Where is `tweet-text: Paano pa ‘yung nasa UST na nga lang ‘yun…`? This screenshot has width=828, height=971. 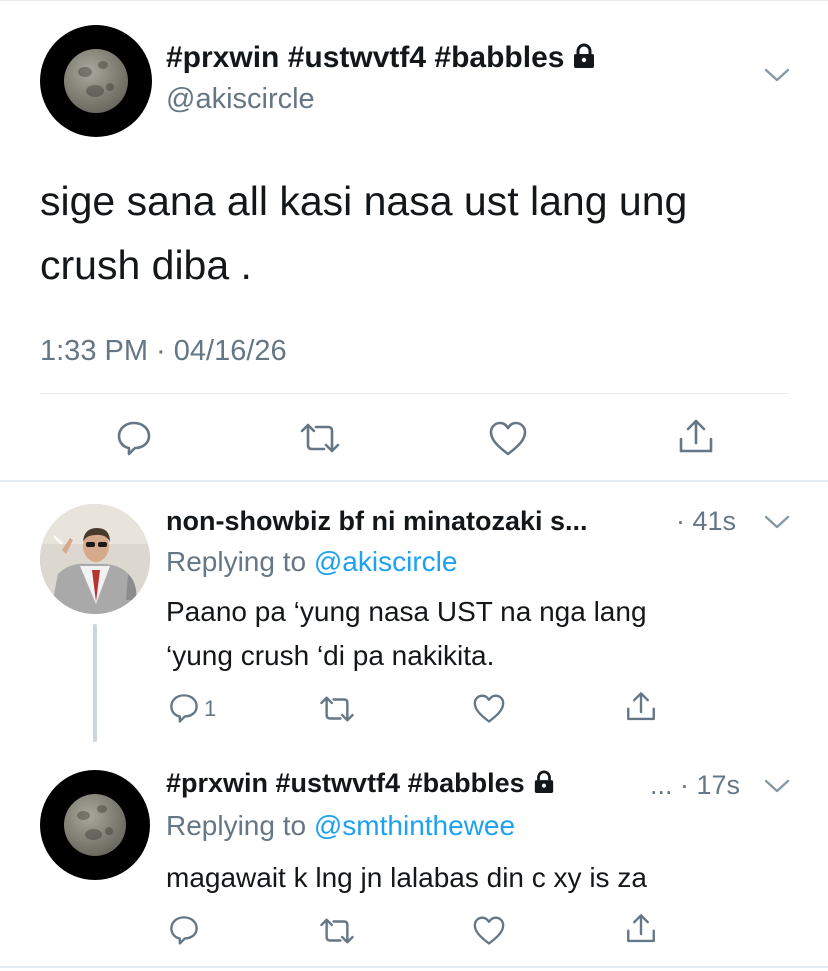
tweet-text: Paano pa ‘yung nasa UST na nga lang ‘yun… is located at coordinates (476, 634).